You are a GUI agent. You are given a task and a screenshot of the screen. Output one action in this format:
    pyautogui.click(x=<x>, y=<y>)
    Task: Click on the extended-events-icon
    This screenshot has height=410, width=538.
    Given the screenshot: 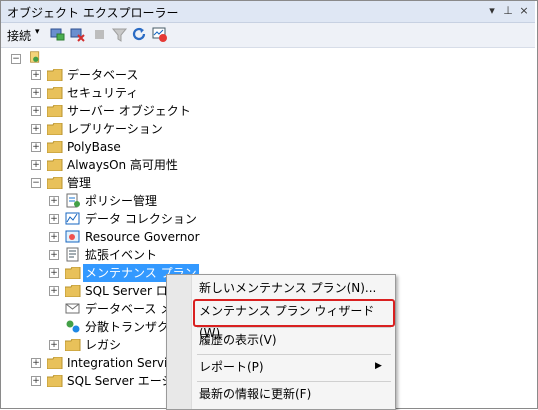 What is the action you would take?
    pyautogui.click(x=72, y=254)
    